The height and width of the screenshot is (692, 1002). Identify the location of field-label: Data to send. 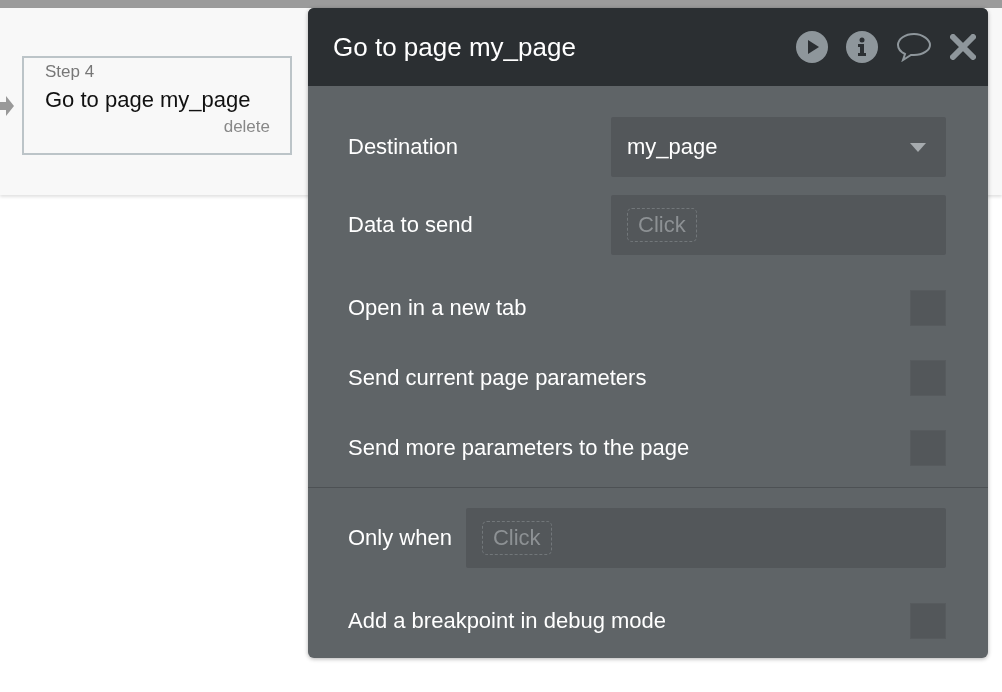
(410, 225).